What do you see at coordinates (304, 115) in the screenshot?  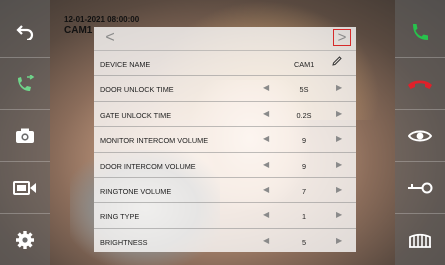 I see `setting-value: 0.2S` at bounding box center [304, 115].